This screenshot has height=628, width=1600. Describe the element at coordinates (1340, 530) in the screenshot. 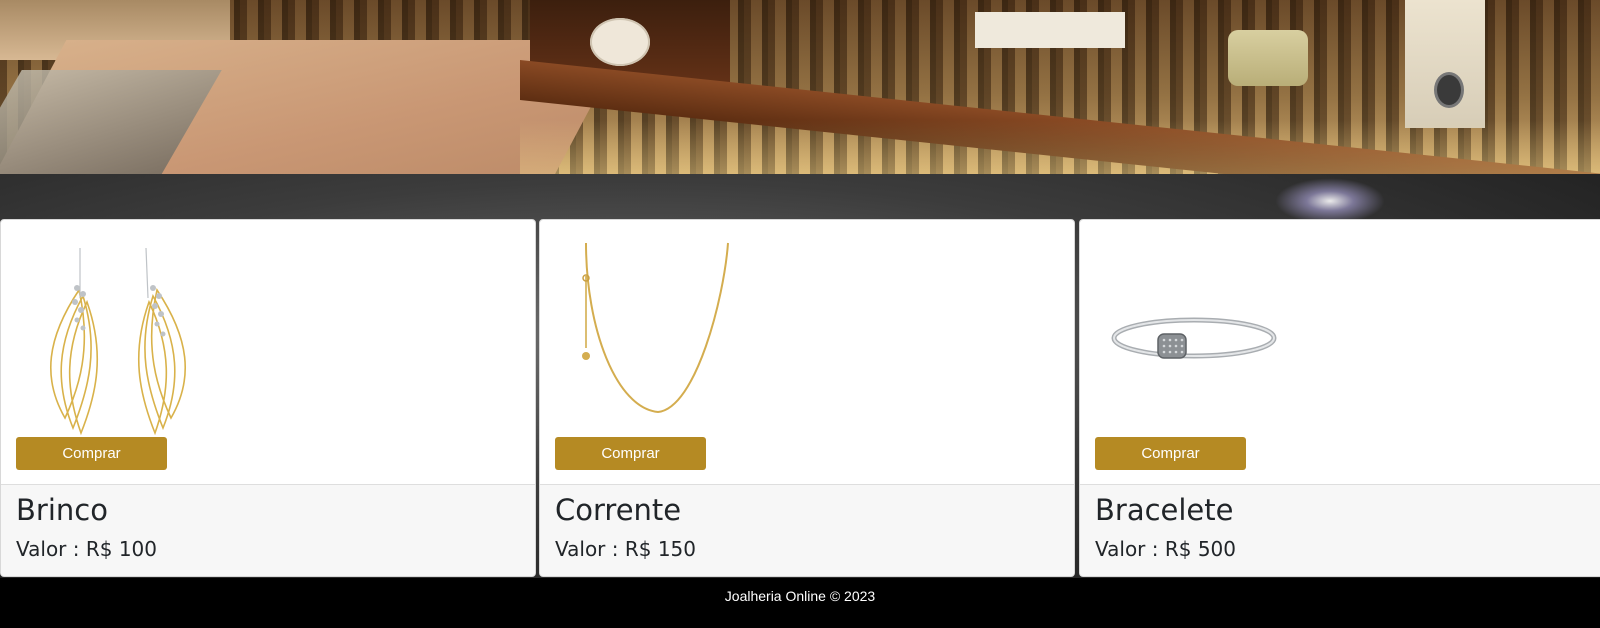

I see `card-footer: Bracelete Valor : R$ 500` at that location.